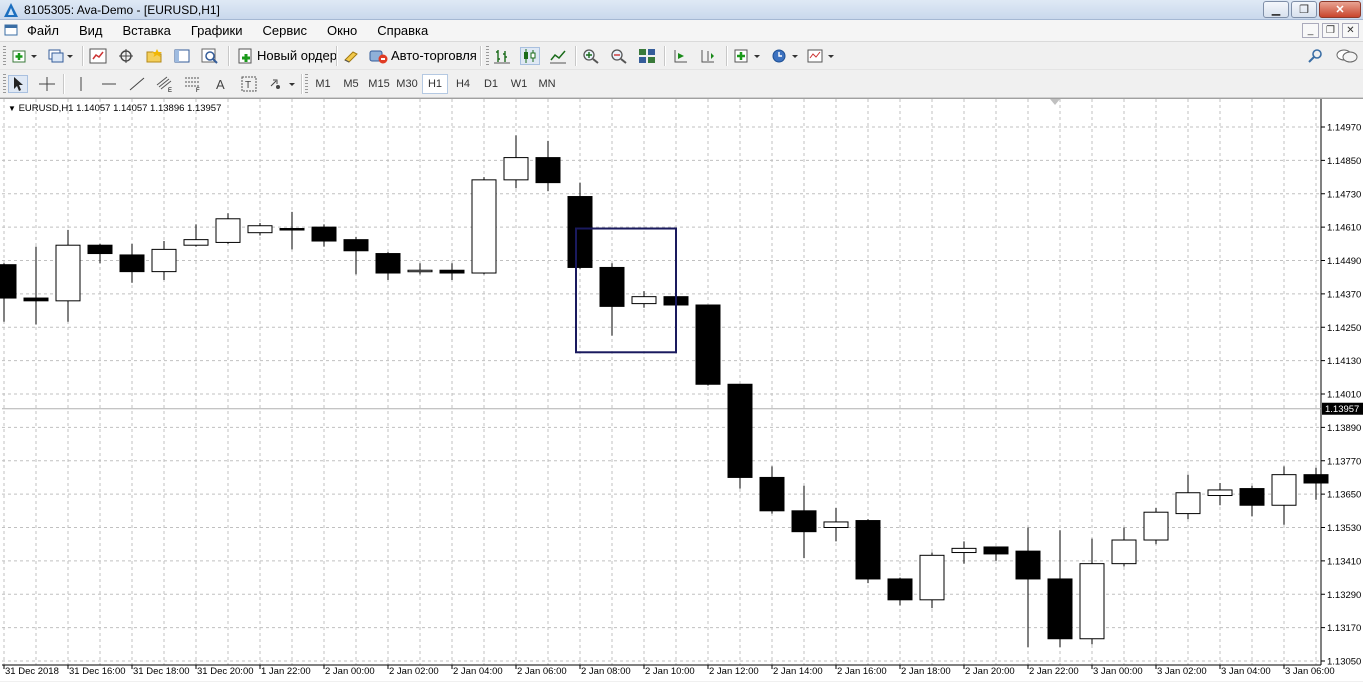 This screenshot has width=1363, height=682. Describe the element at coordinates (193, 84) in the screenshot. I see `fibonacci-icon: F` at that location.